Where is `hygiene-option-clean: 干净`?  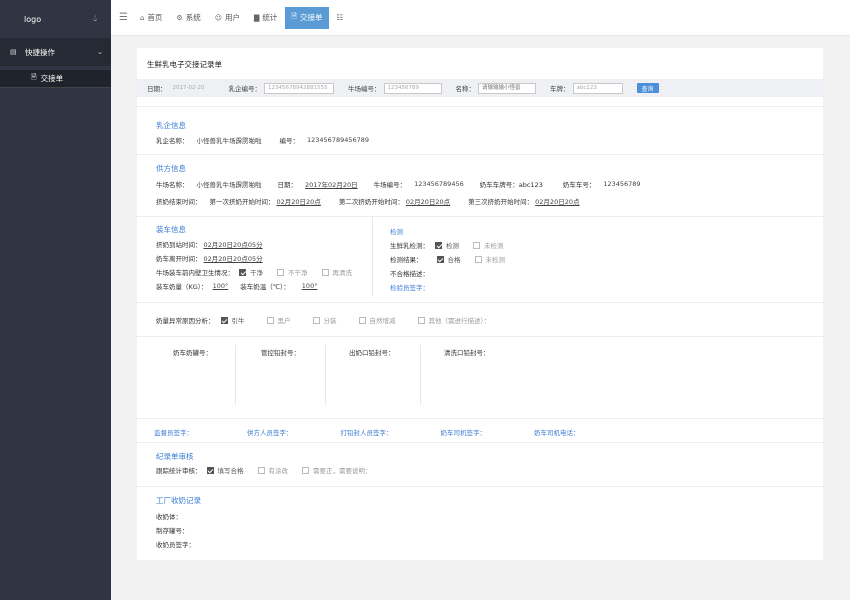
hygiene-option-clean: 干净 is located at coordinates (251, 272).